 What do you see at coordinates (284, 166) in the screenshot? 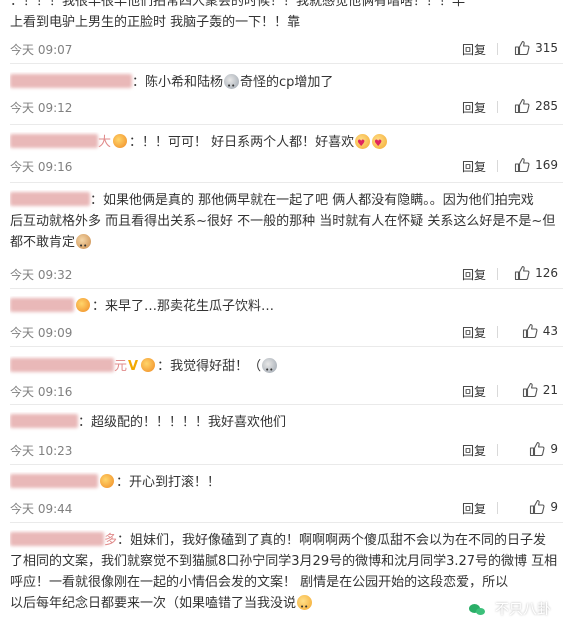
I see `comment-meta: 今天 09:16 回复 169` at bounding box center [284, 166].